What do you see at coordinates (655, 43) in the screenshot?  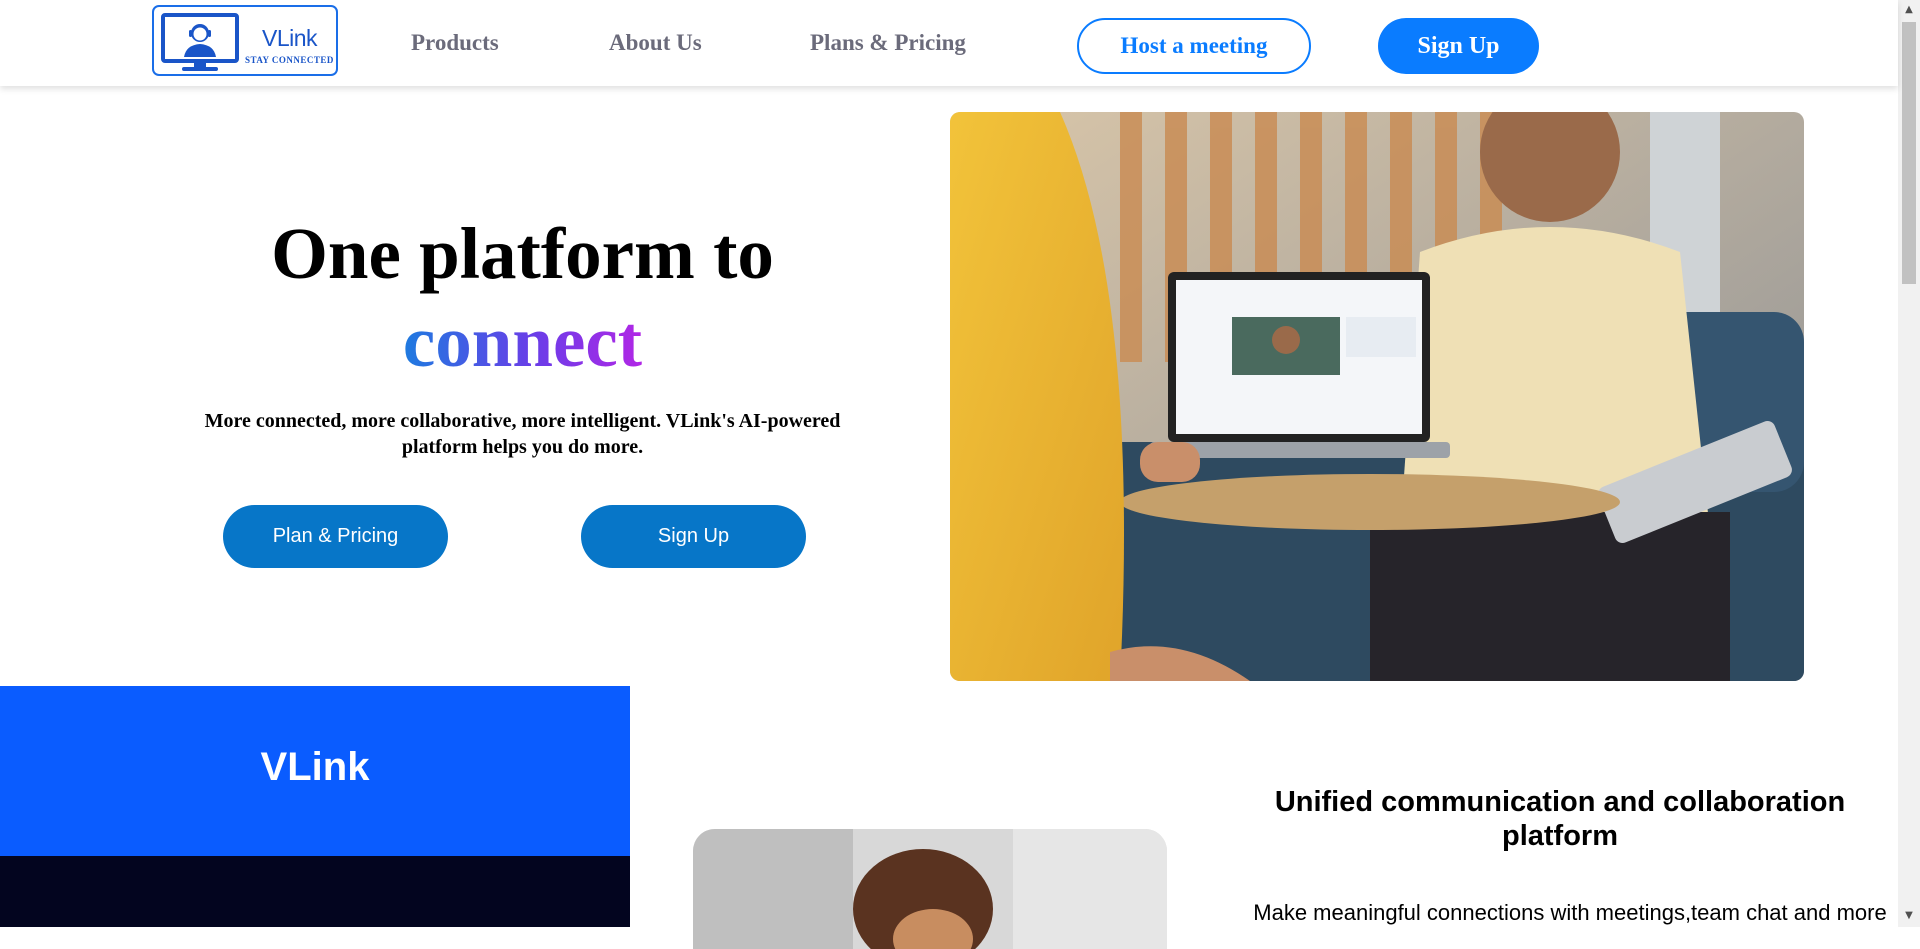 I see `nav-link-about-us: About Us` at bounding box center [655, 43].